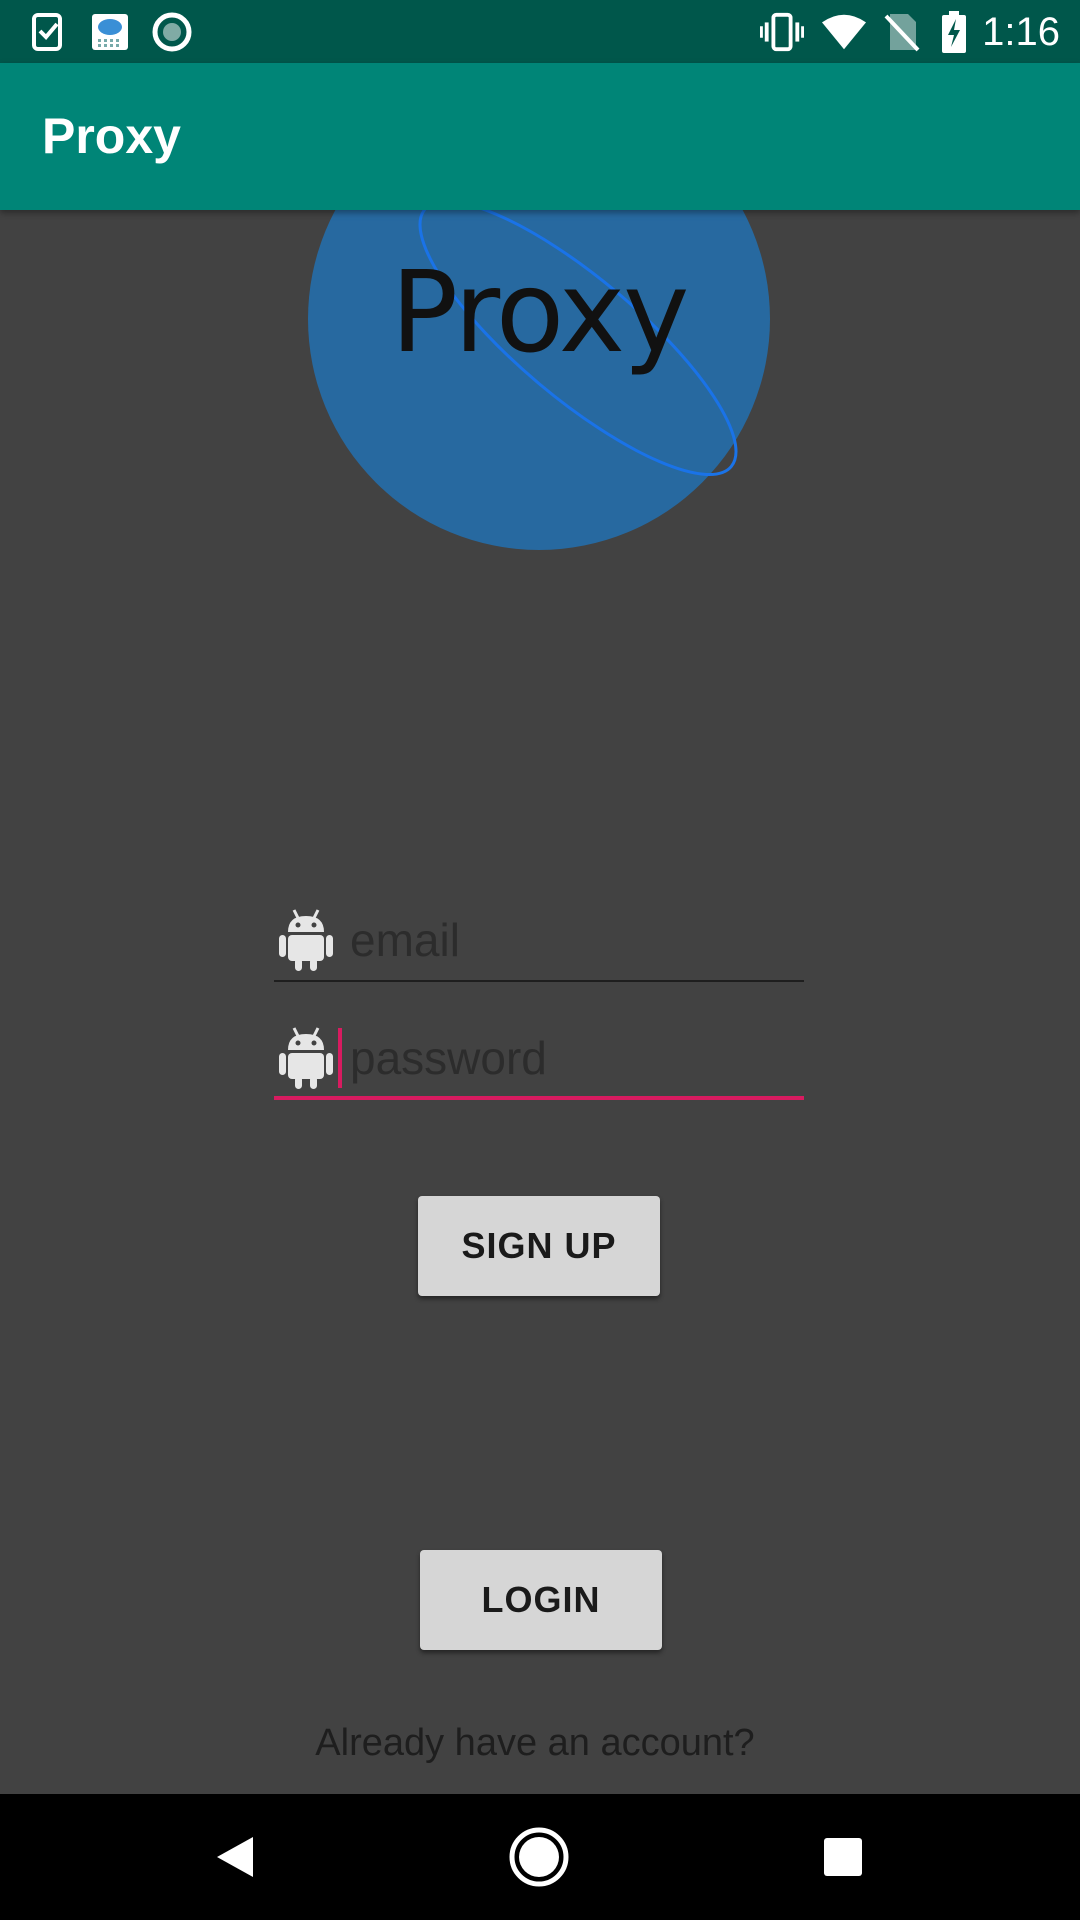  Describe the element at coordinates (539, 380) in the screenshot. I see `logo: Proxy` at that location.